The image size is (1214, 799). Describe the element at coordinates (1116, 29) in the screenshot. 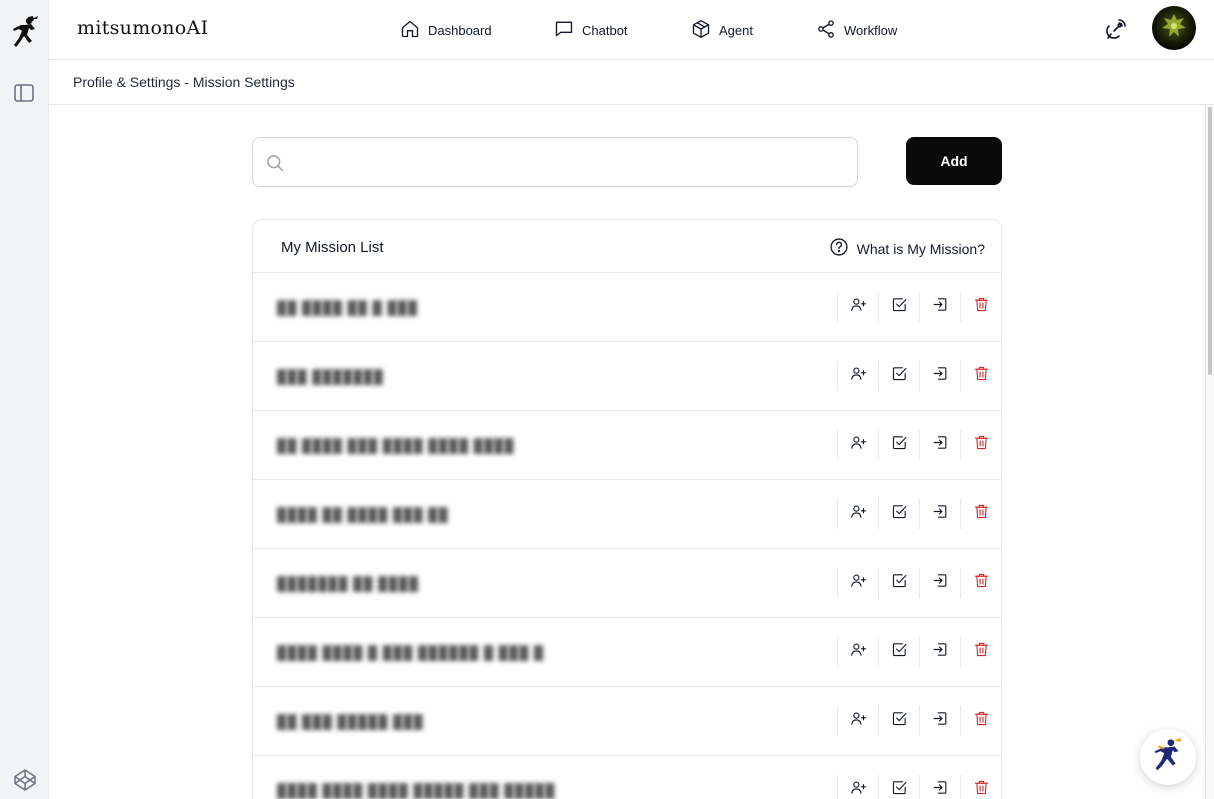

I see `satellite-icon` at that location.